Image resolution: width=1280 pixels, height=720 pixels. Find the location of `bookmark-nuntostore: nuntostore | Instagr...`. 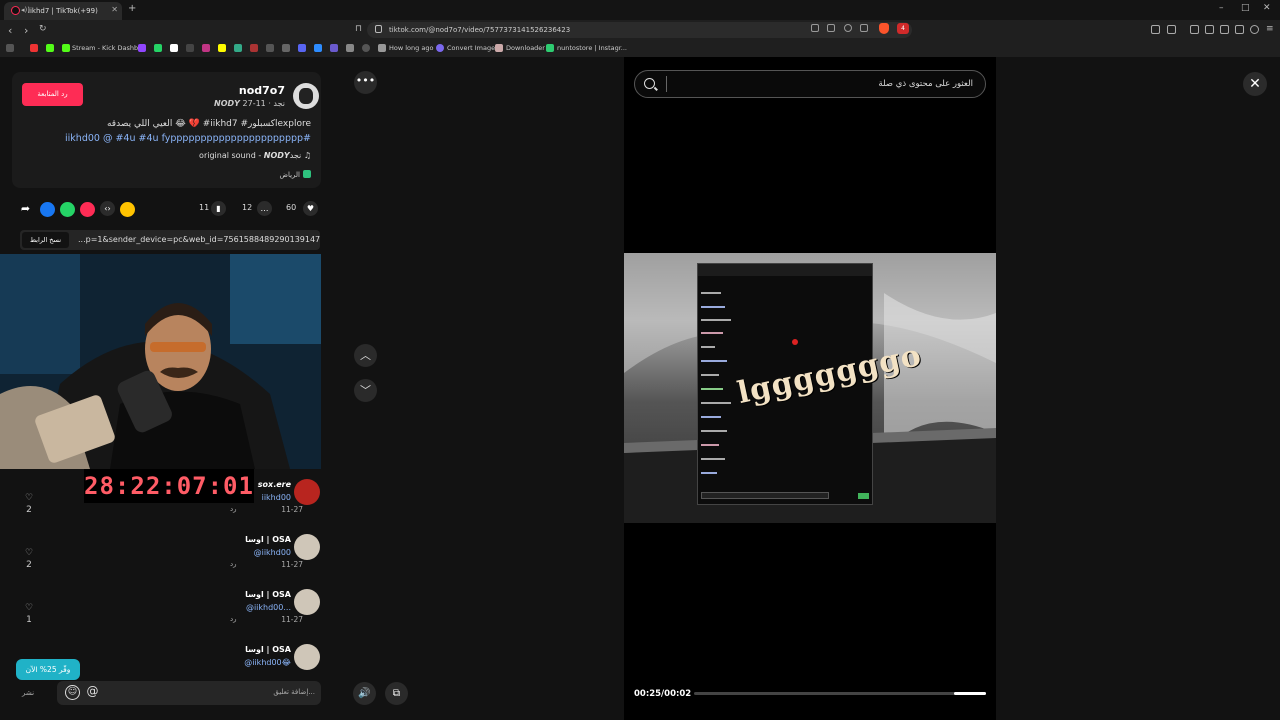

bookmark-nuntostore: nuntostore | Instagr... is located at coordinates (592, 48).